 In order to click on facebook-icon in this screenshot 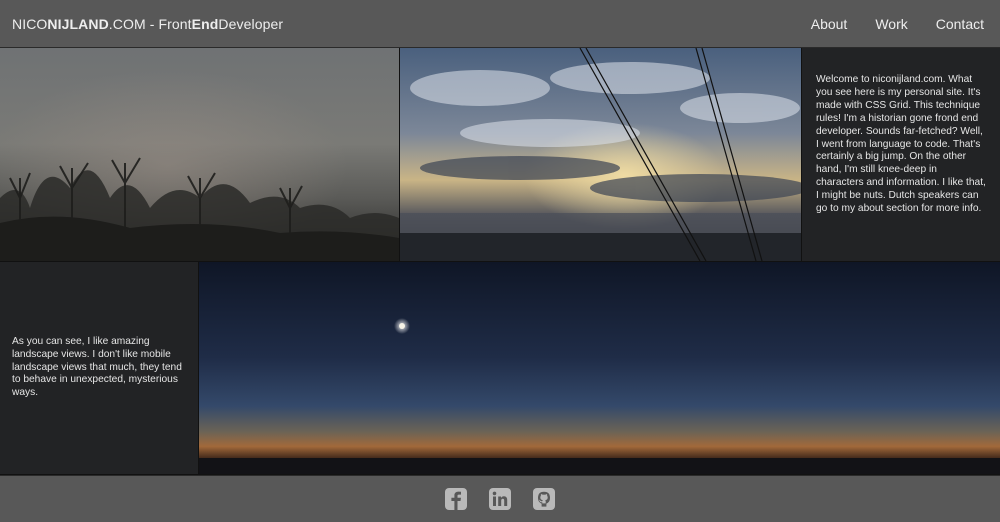, I will do `click(456, 499)`.